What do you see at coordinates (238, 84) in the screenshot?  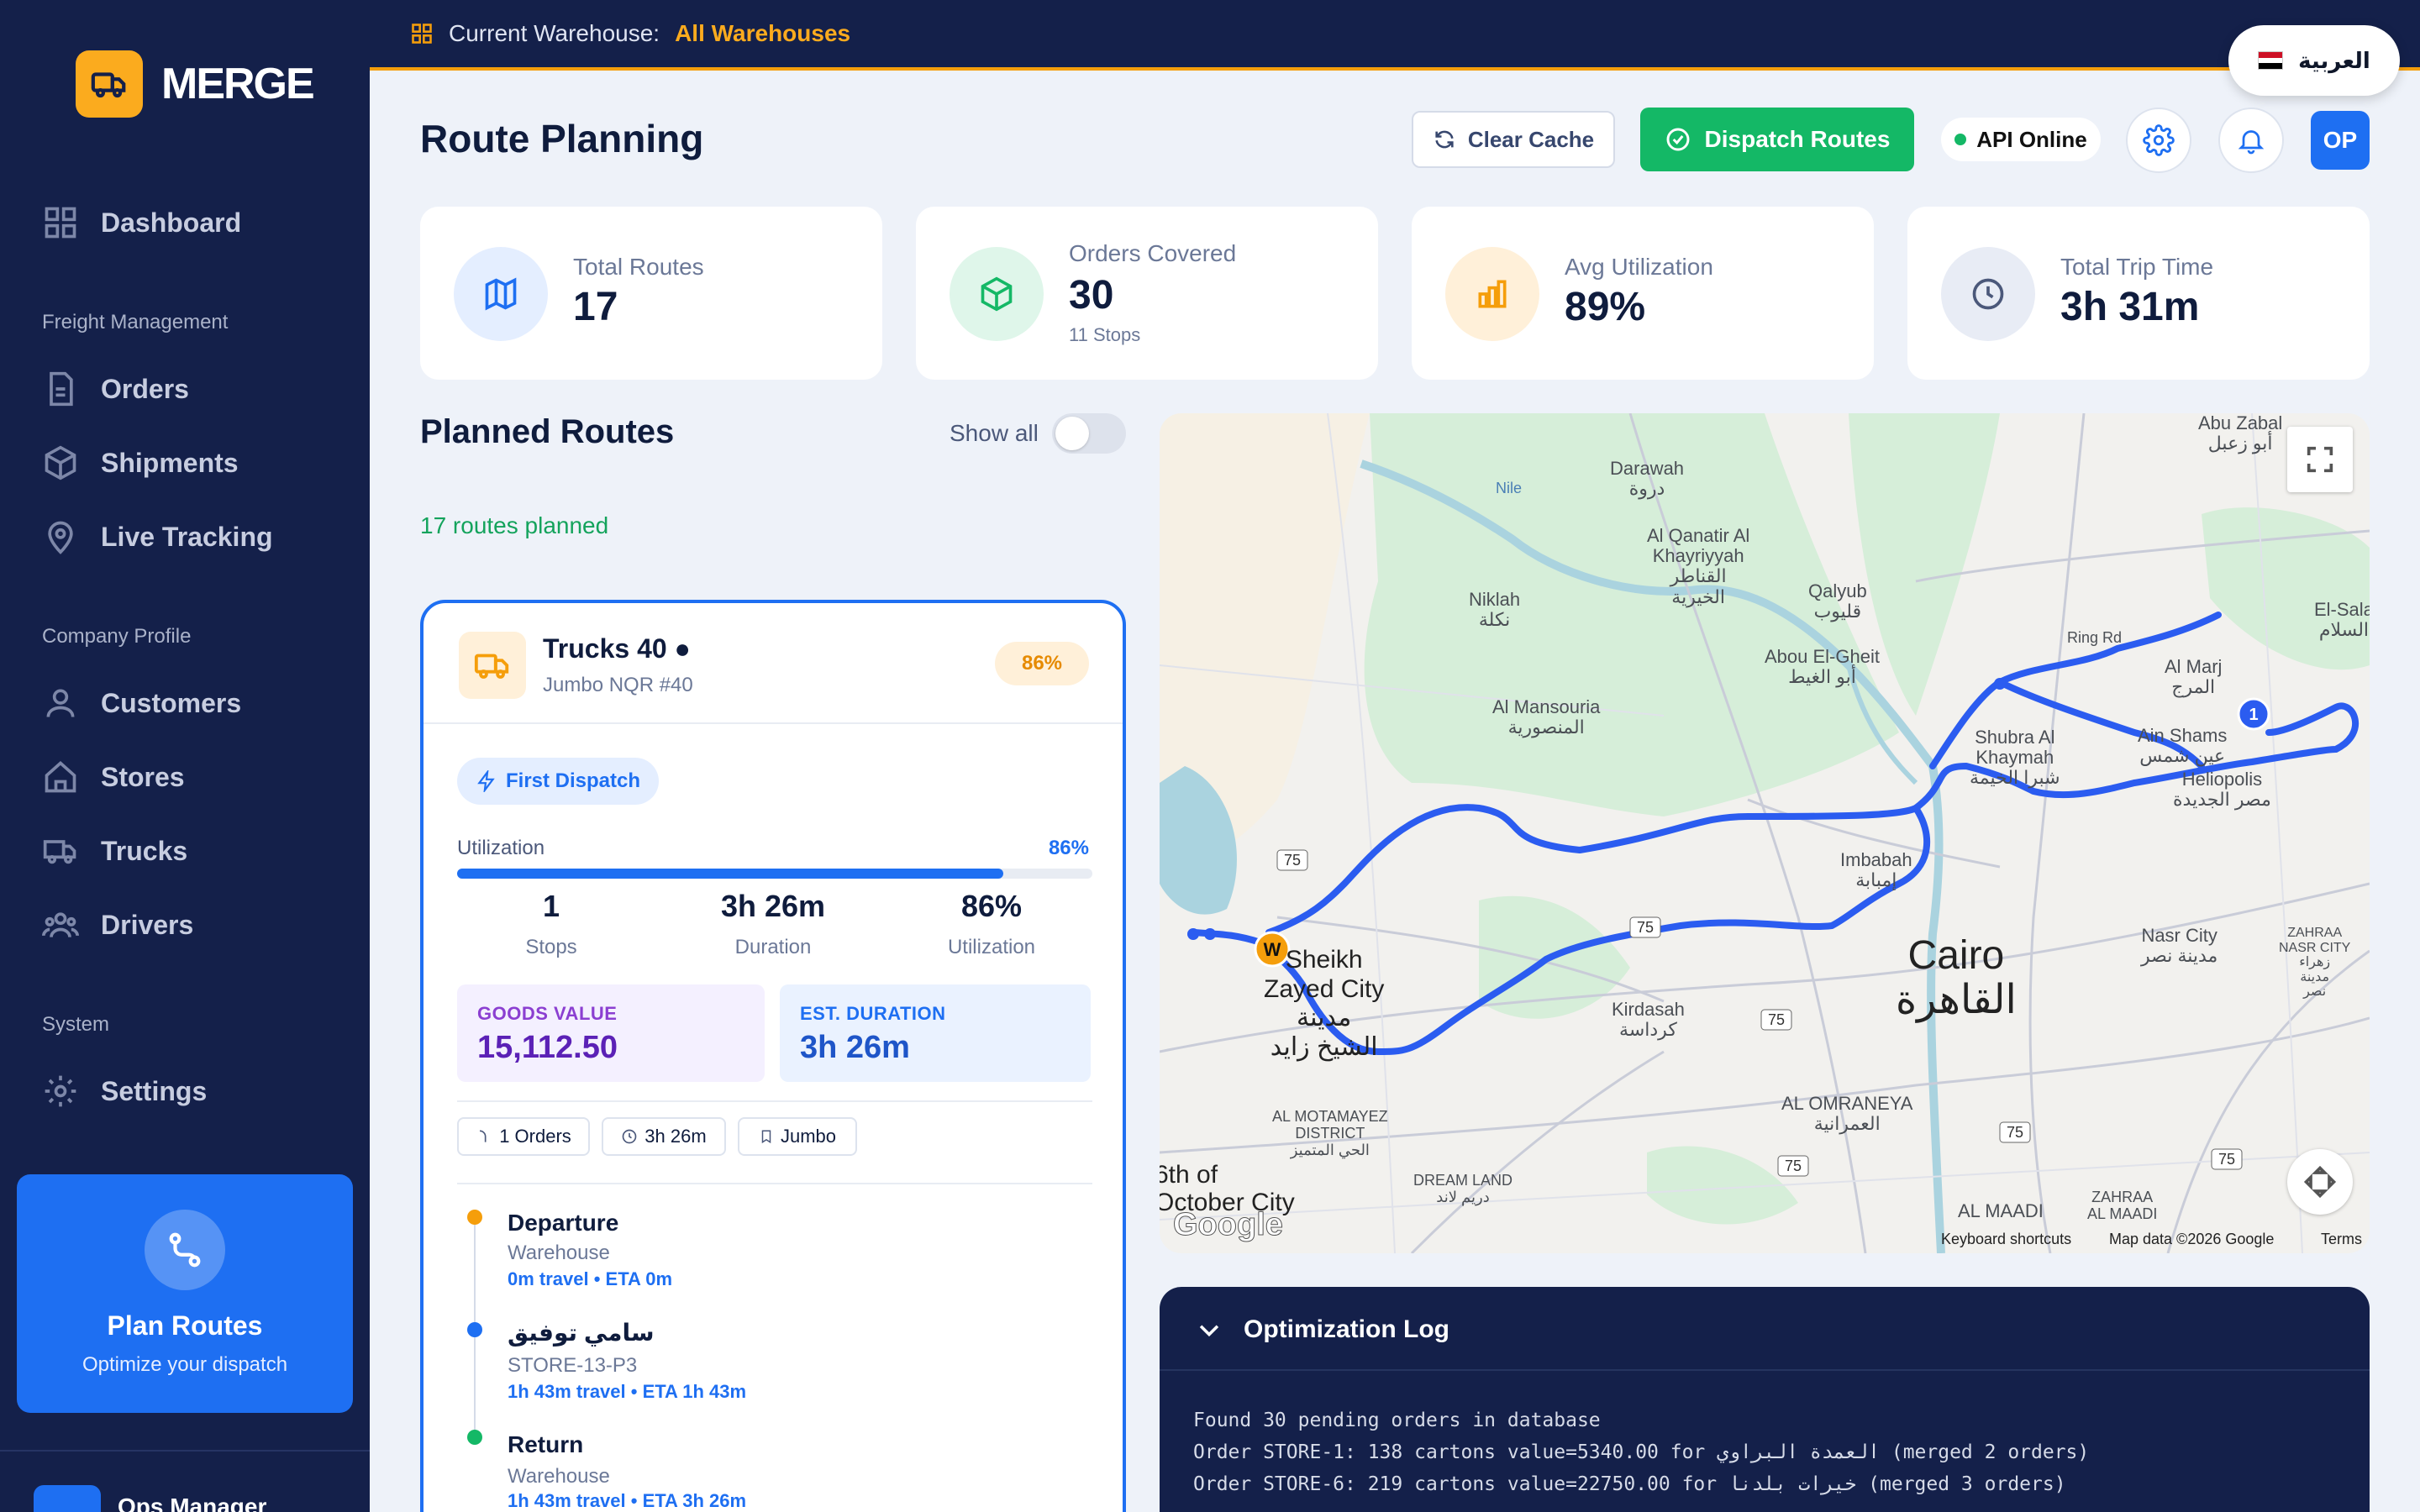 I see `brand-name: MERGE` at bounding box center [238, 84].